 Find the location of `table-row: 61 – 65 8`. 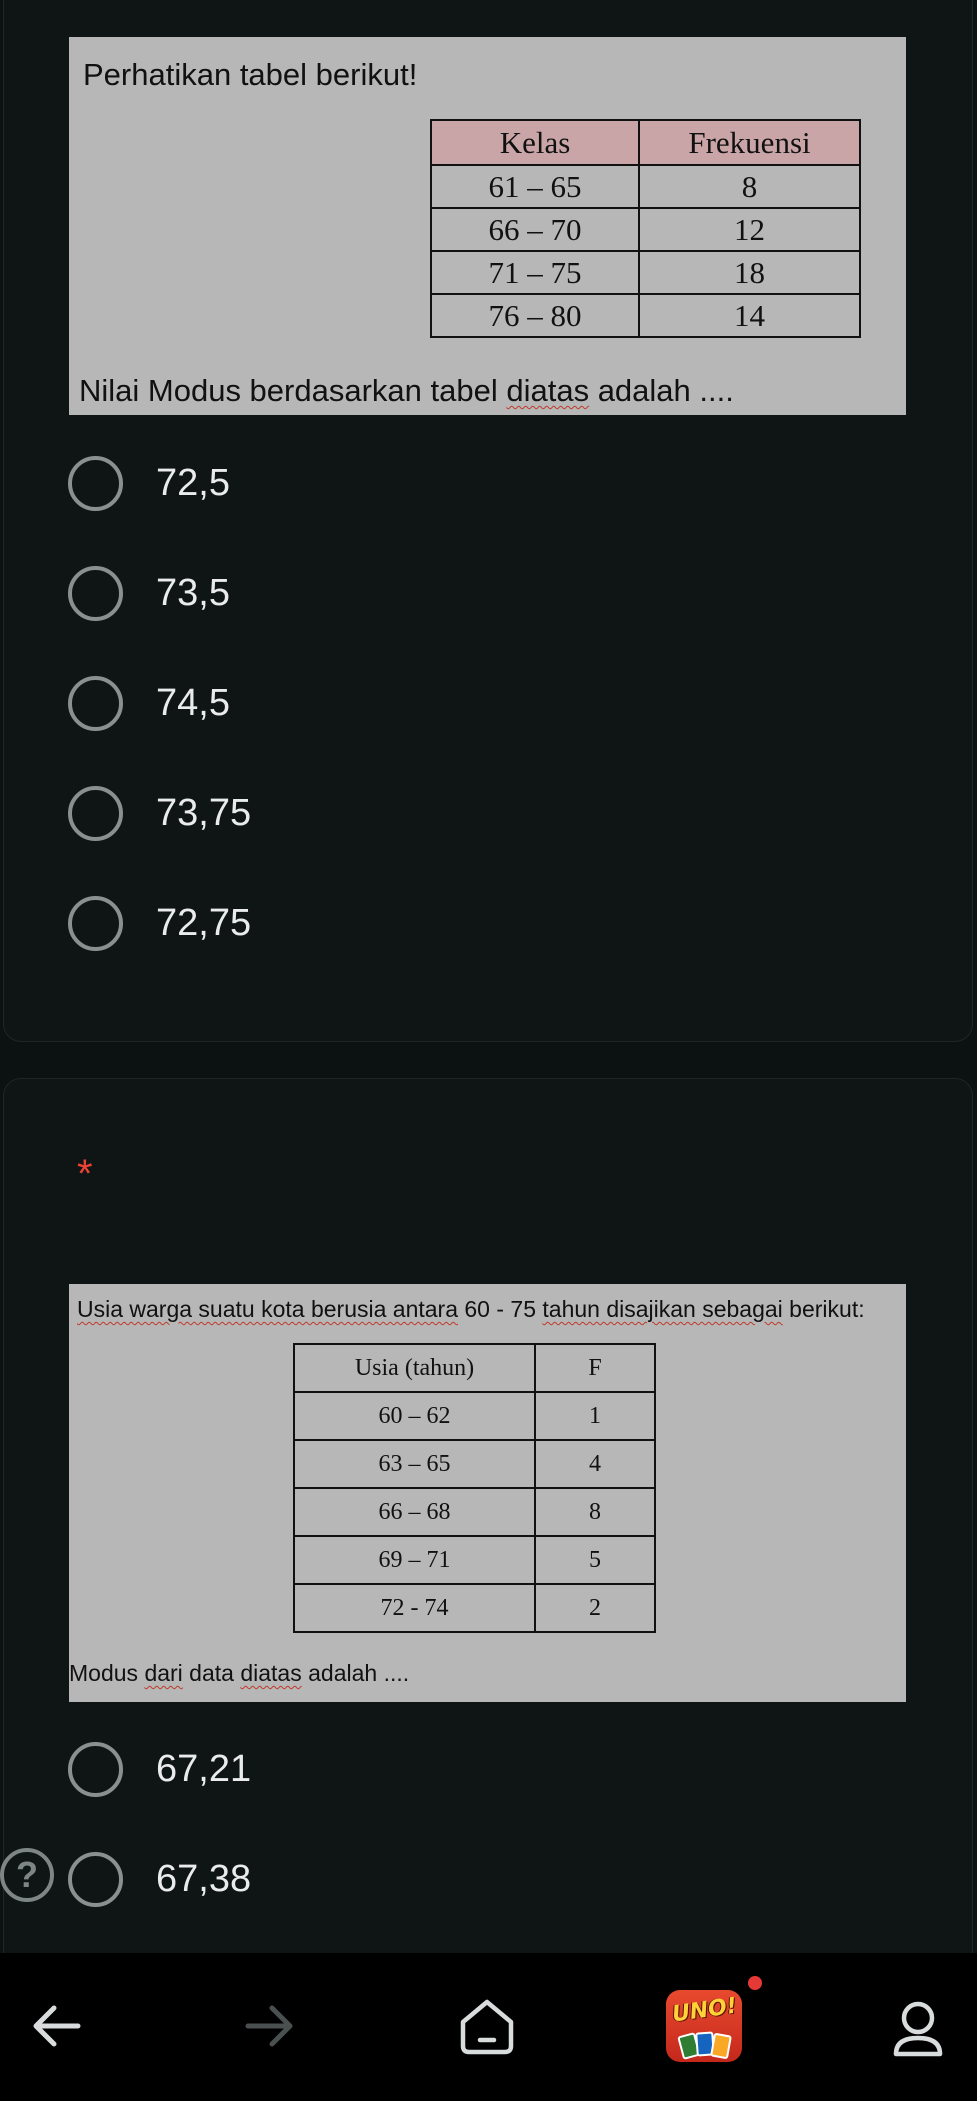

table-row: 61 – 65 8 is located at coordinates (645, 186).